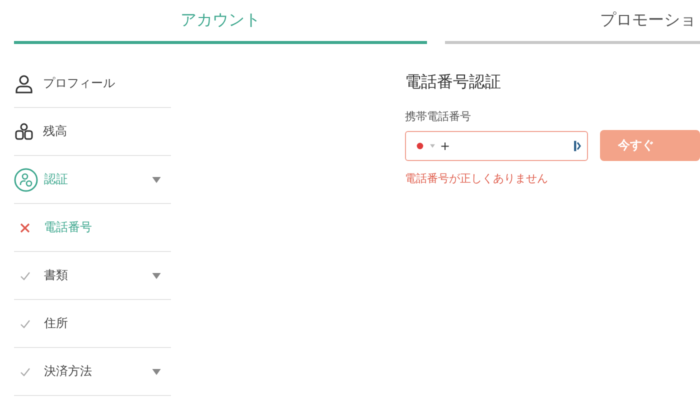  What do you see at coordinates (453, 82) in the screenshot?
I see `section-title: 電話番号認証` at bounding box center [453, 82].